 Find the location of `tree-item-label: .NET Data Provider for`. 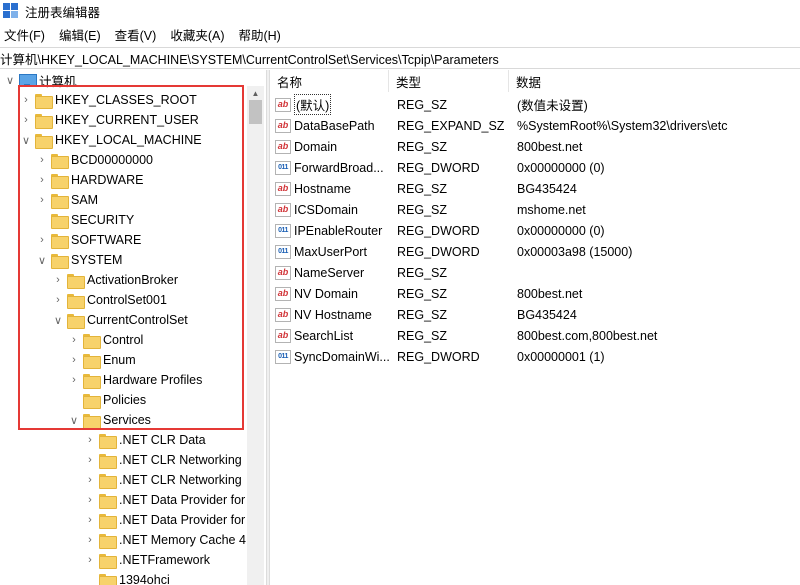

tree-item-label: .NET Data Provider for is located at coordinates (182, 520).